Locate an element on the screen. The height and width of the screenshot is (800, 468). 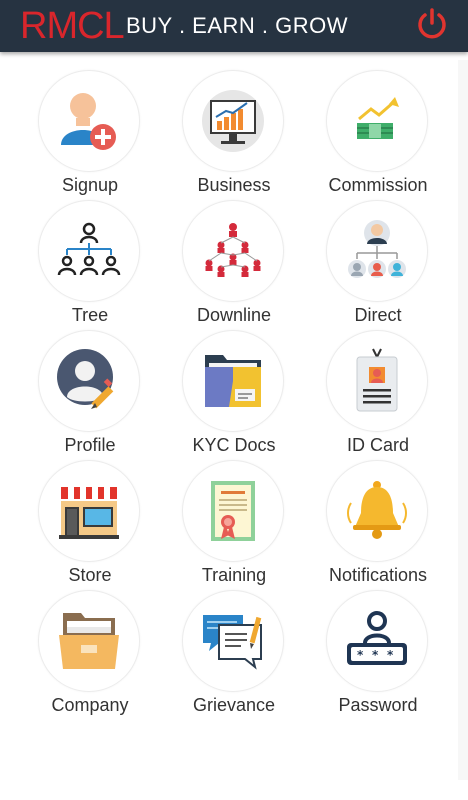
menu-item-password: * * * Password is located at coordinates (378, 643).